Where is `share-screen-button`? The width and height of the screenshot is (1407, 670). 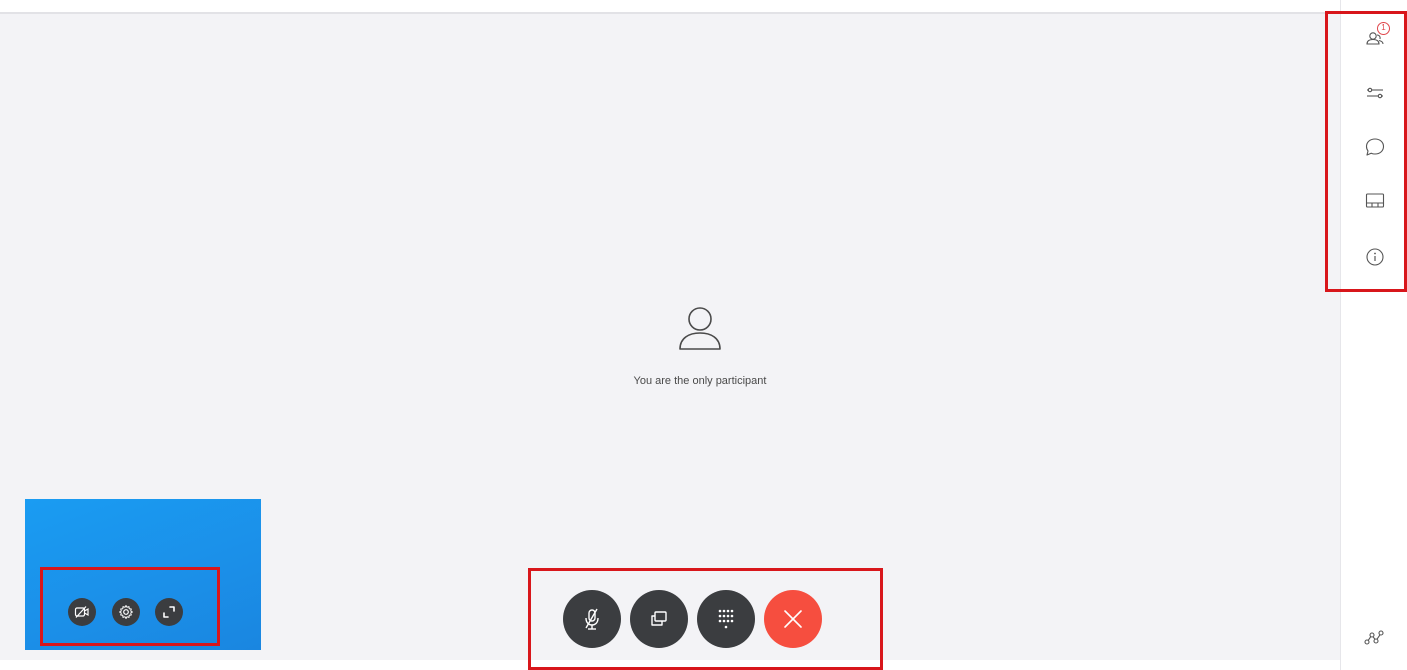 share-screen-button is located at coordinates (659, 619).